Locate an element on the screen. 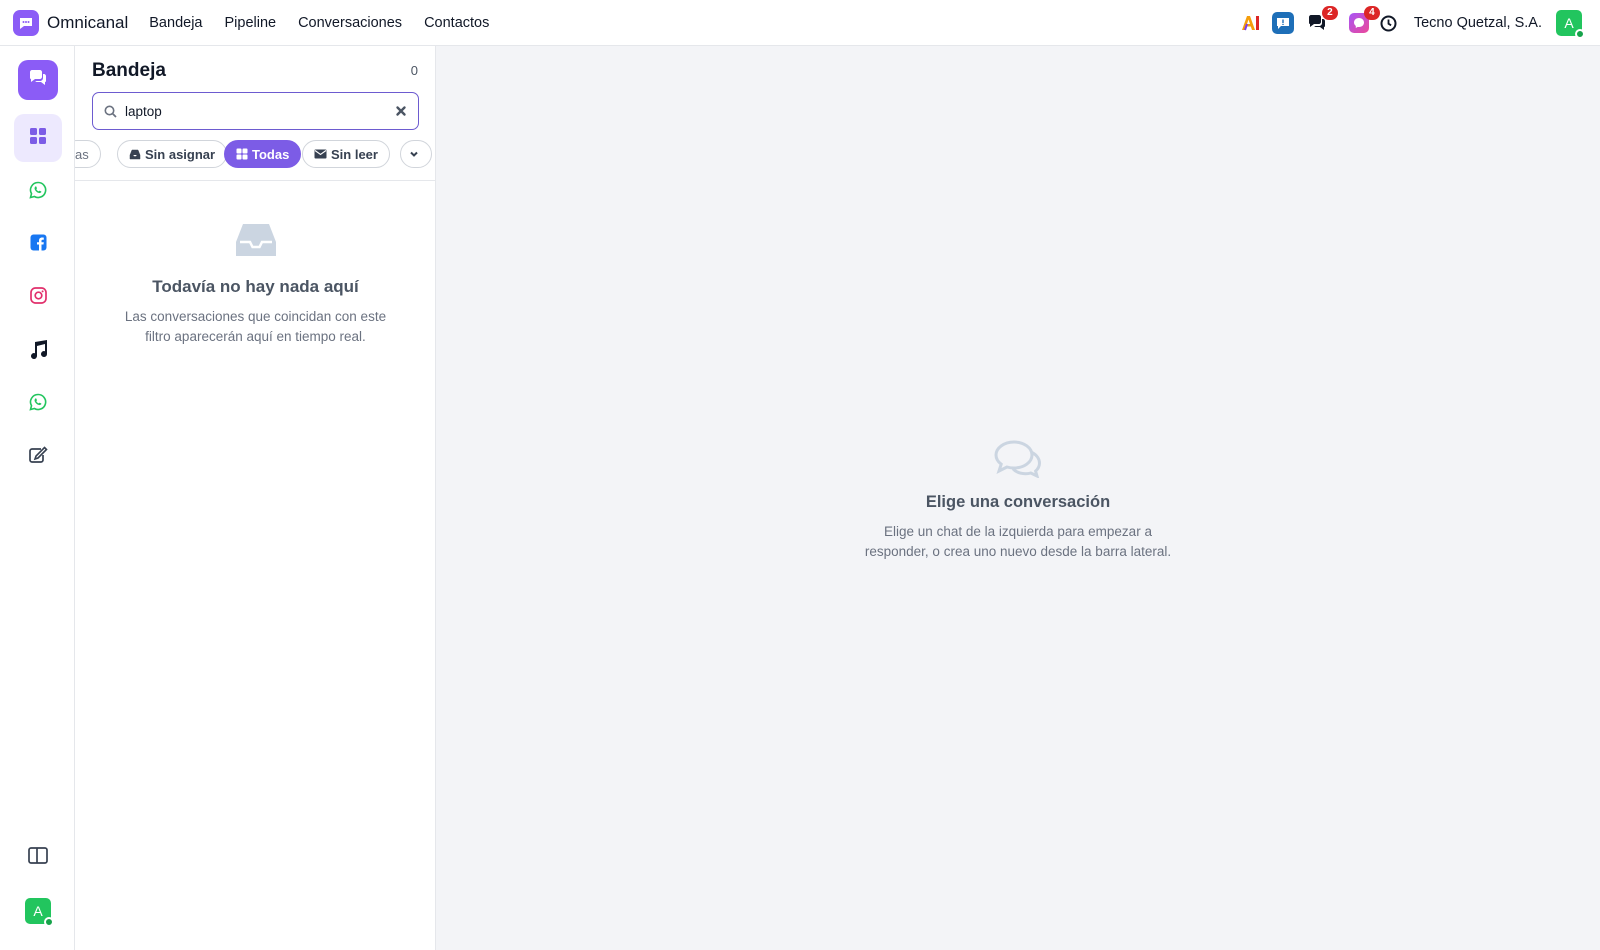  filter-chip-todas: Todas is located at coordinates (263, 154).